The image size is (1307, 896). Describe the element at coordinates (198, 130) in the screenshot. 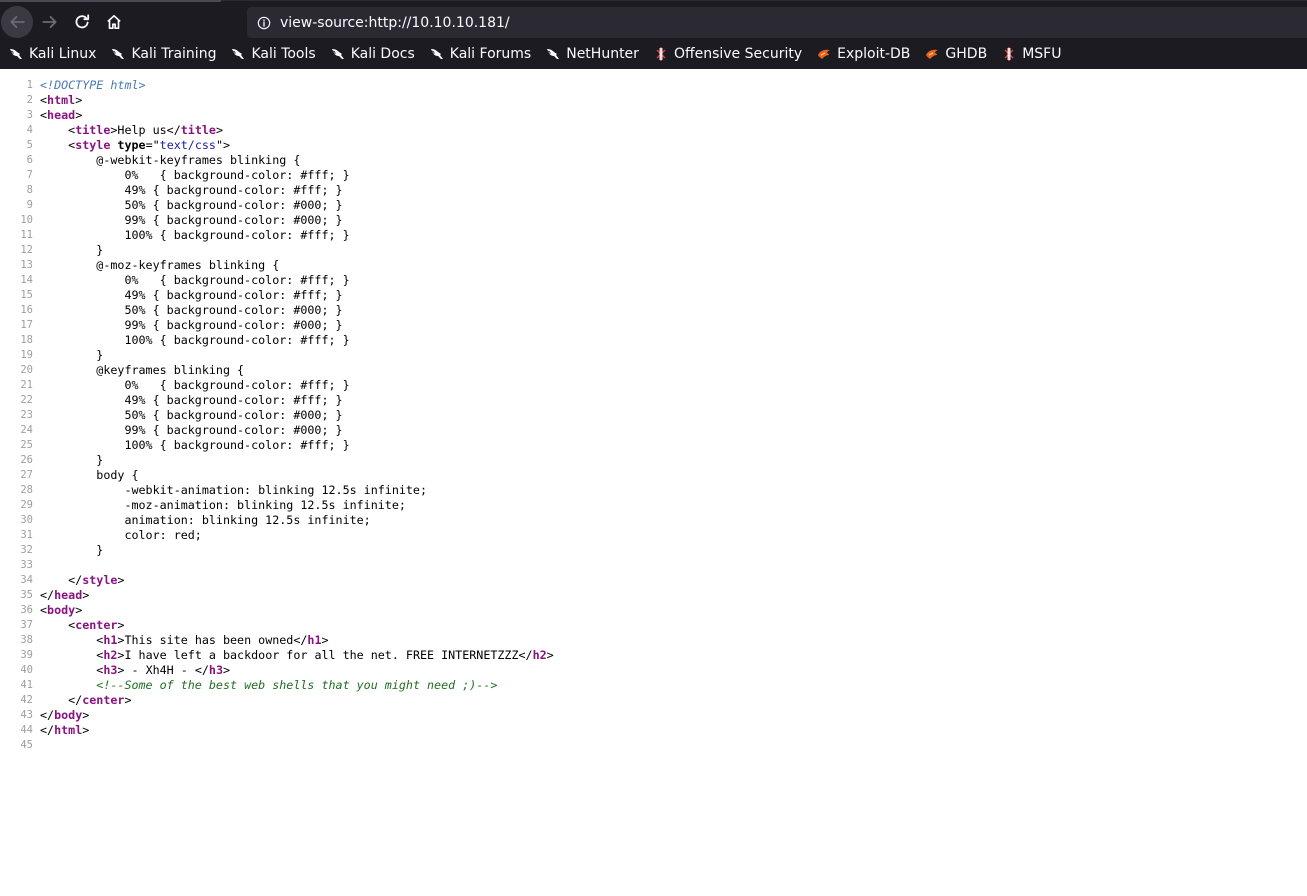

I see `code-token-tag: title` at that location.